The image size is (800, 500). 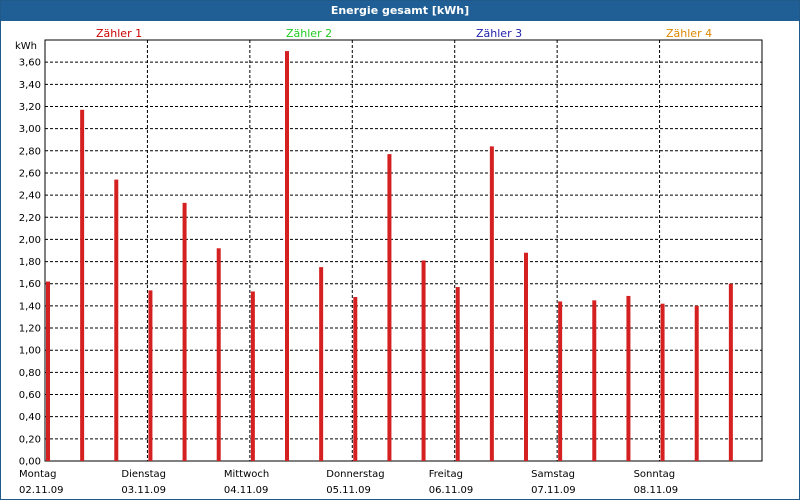 What do you see at coordinates (143, 490) in the screenshot?
I see `day-date-label: 03.11.09` at bounding box center [143, 490].